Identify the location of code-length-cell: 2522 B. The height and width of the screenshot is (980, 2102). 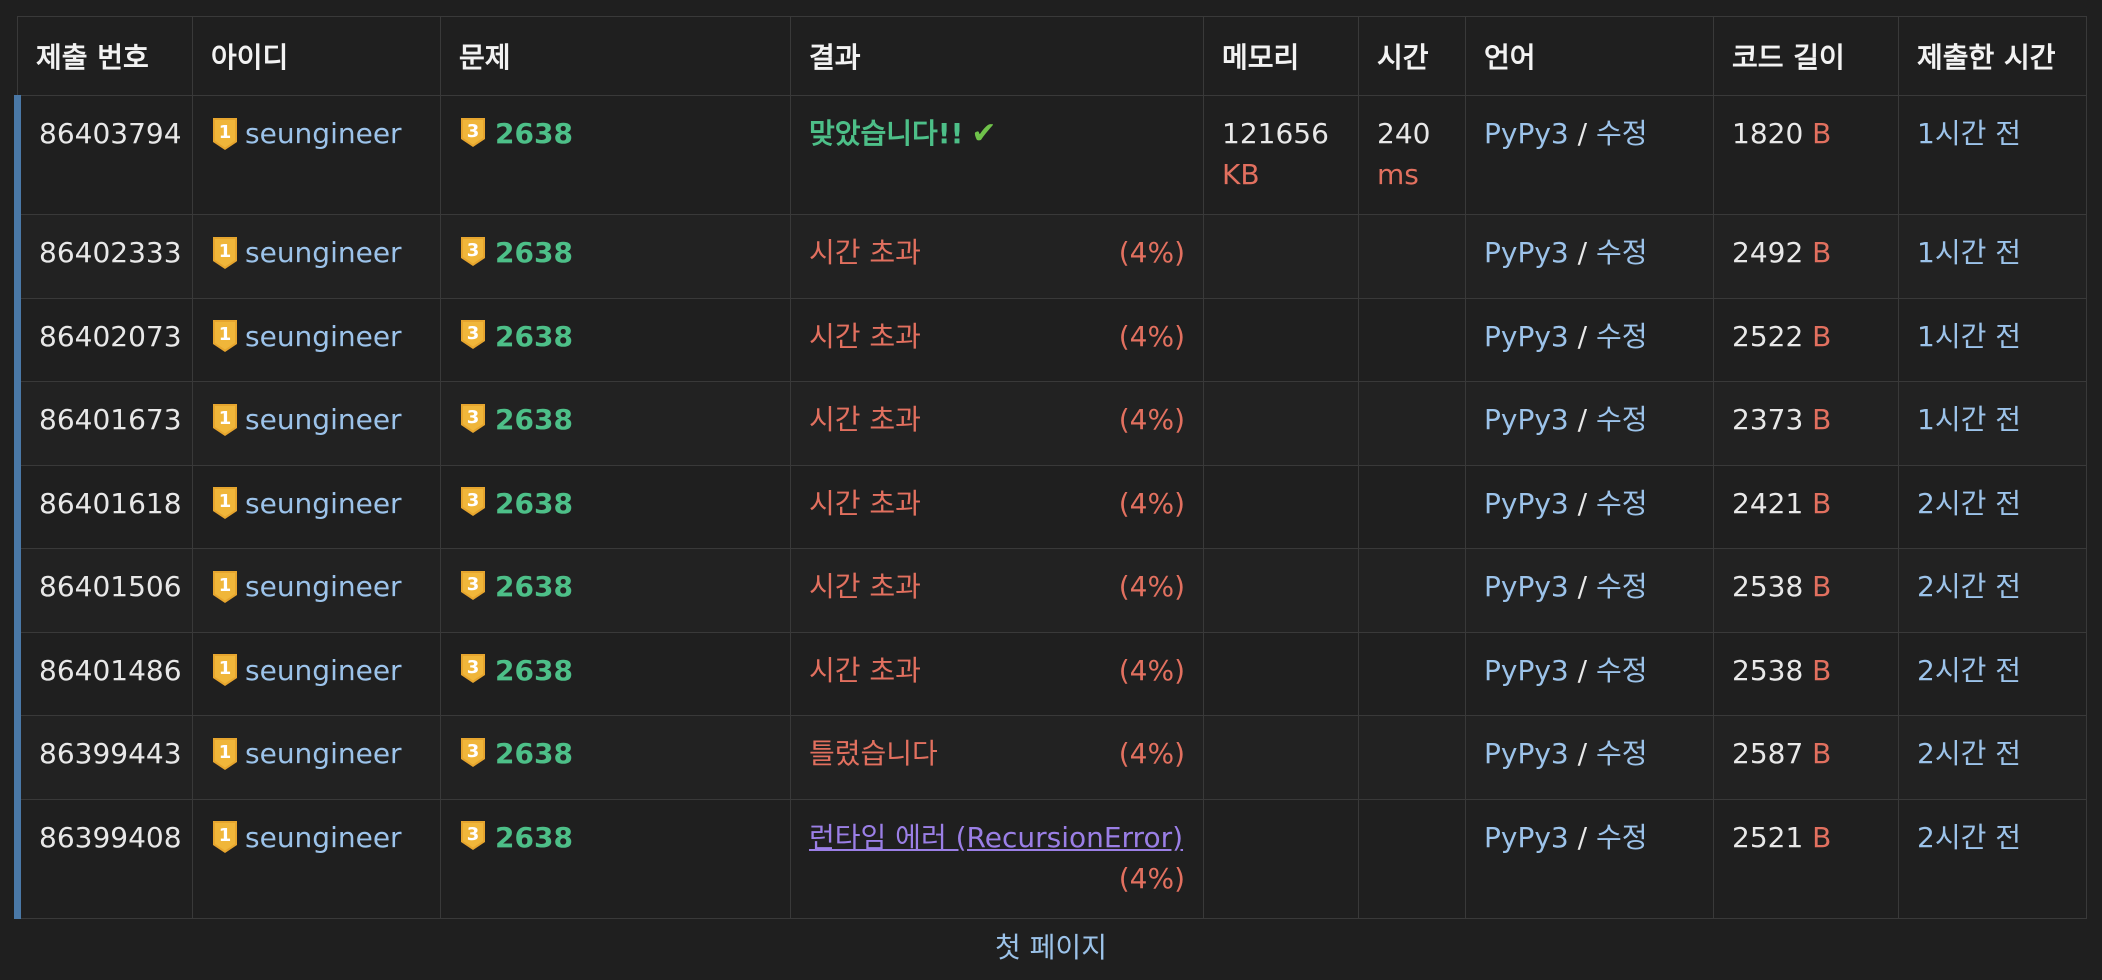
(1806, 339).